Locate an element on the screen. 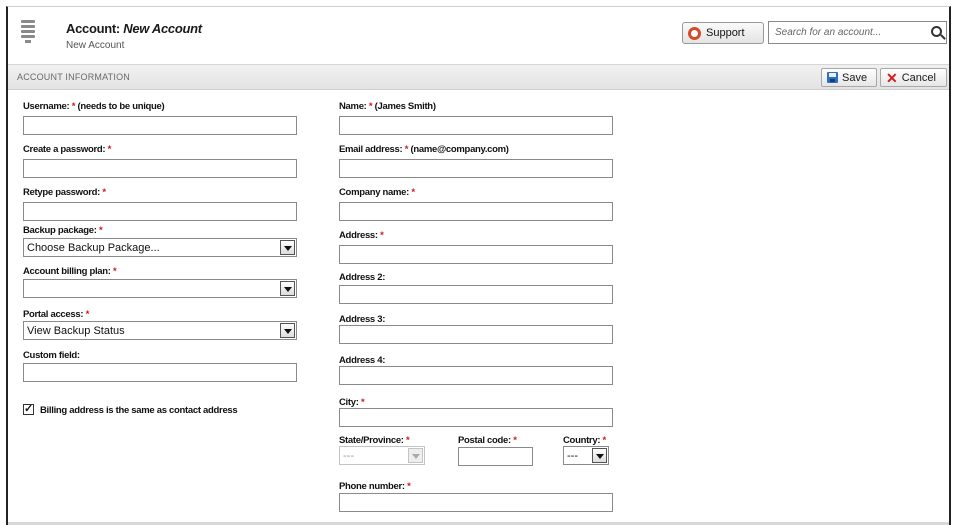 The width and height of the screenshot is (957, 525). create-password-label: Create a password: * is located at coordinates (67, 149).